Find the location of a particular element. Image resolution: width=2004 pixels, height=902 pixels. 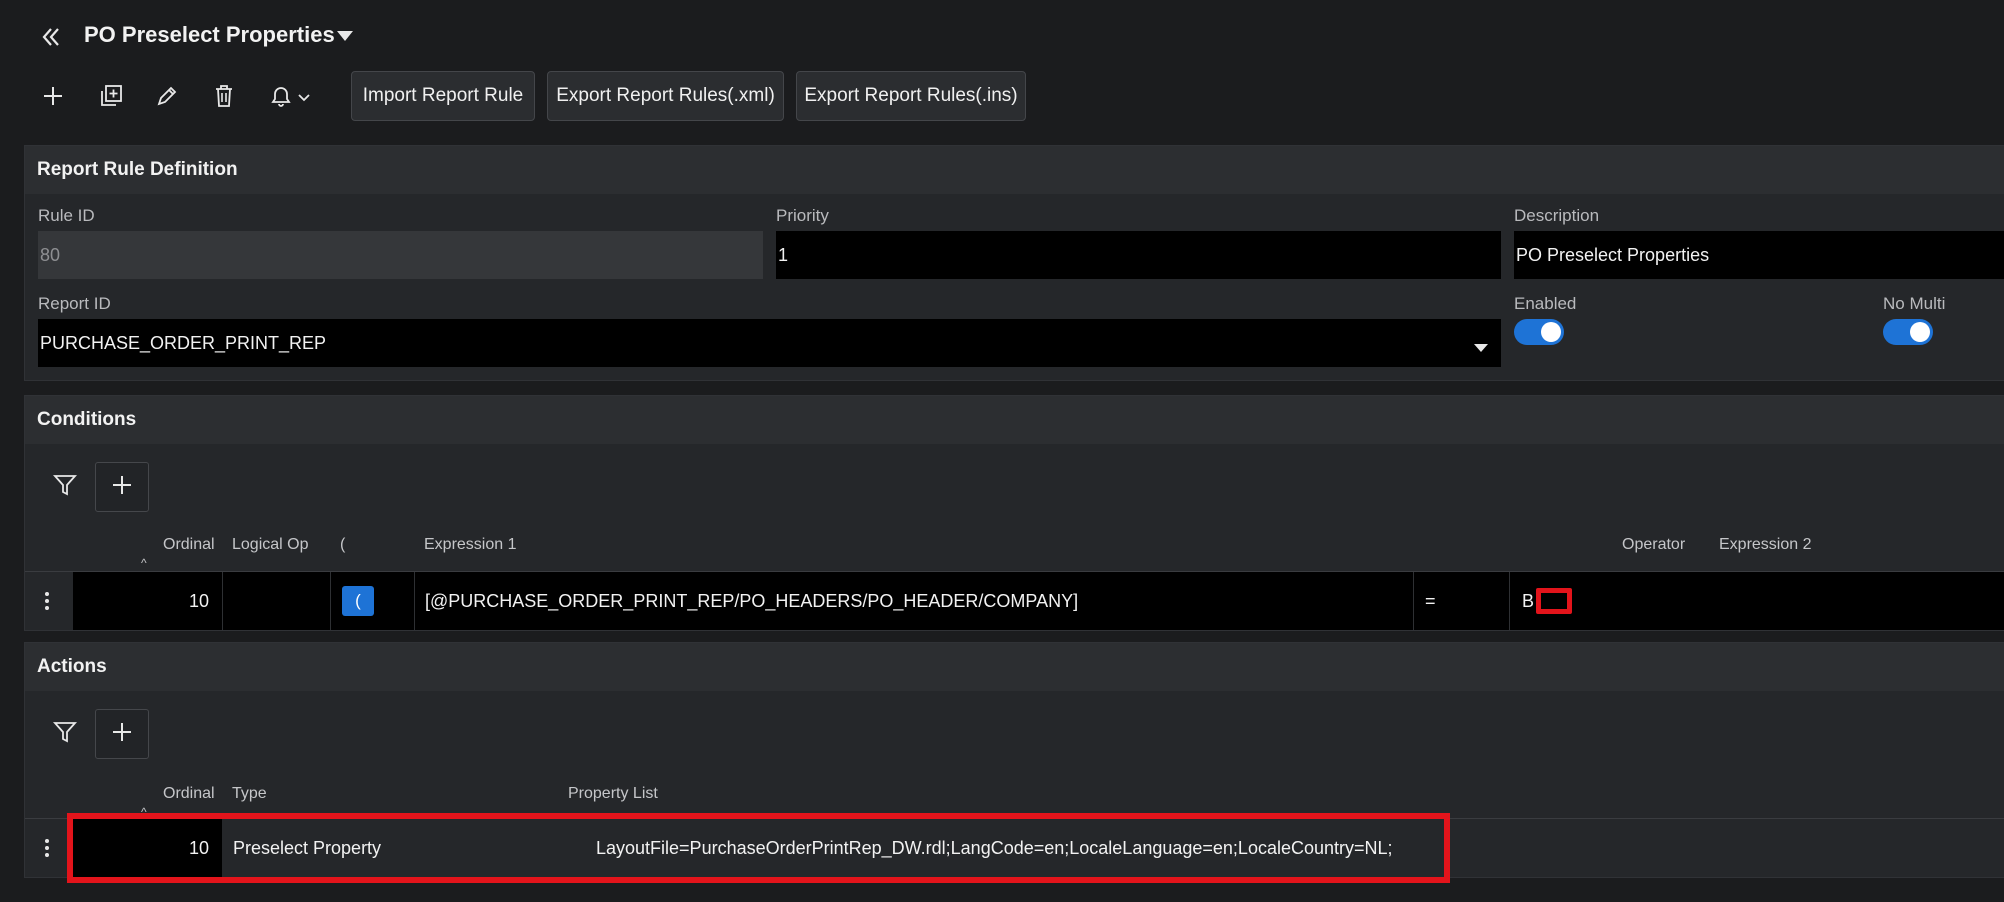

operator-cell: = is located at coordinates (1430, 601).